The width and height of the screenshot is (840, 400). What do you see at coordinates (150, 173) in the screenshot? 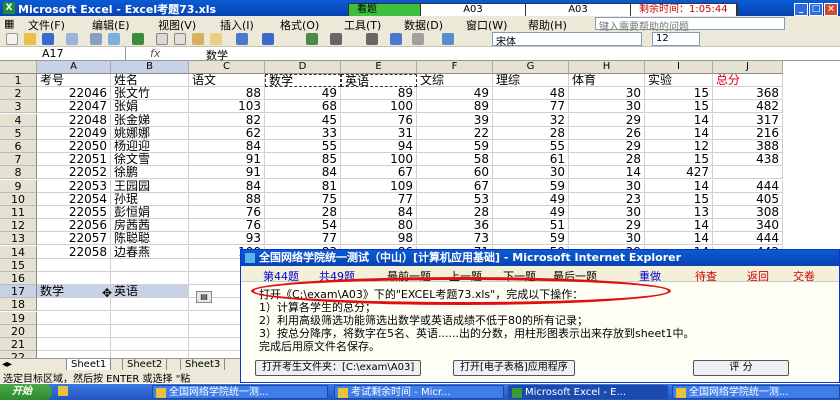
I see `cell: 徐鹏` at bounding box center [150, 173].